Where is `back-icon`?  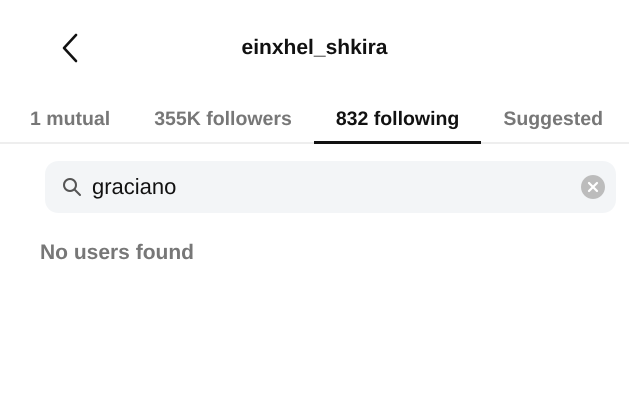
back-icon is located at coordinates (70, 48).